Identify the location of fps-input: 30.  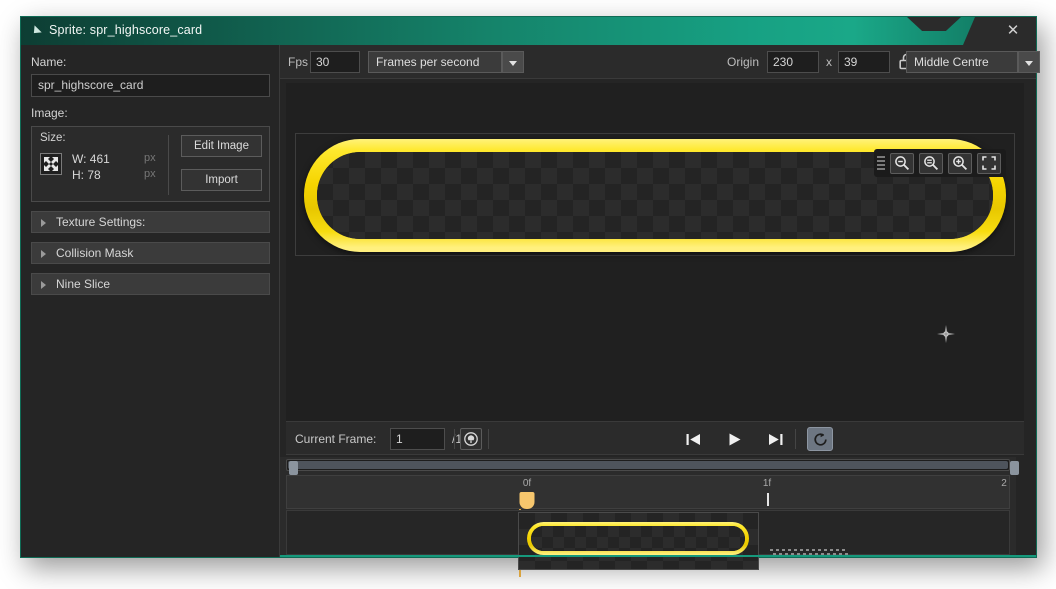
(335, 62).